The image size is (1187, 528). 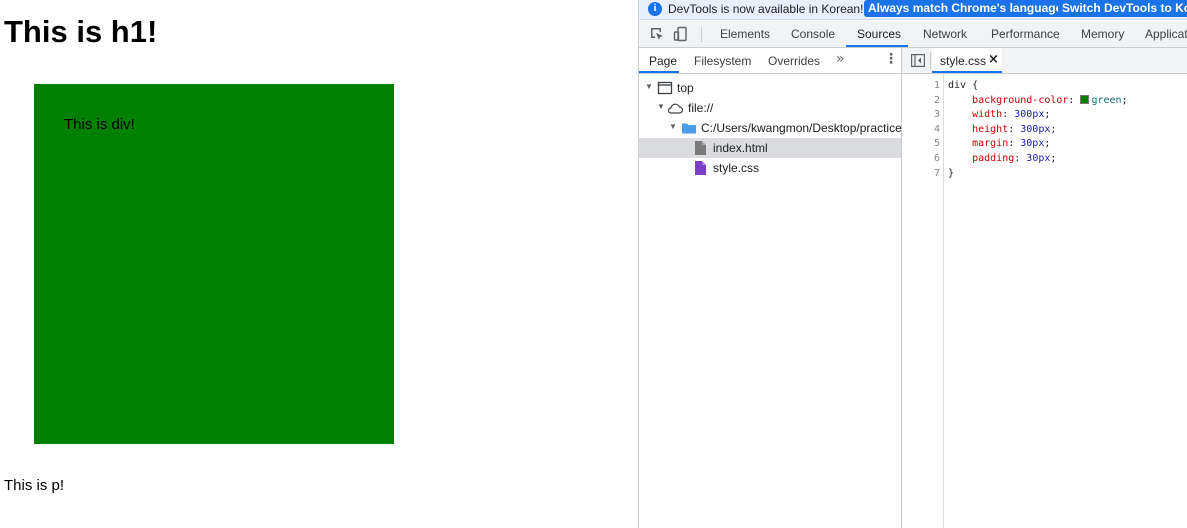 I want to click on editor-tabbar: style.css ×, so click(x=1044, y=61).